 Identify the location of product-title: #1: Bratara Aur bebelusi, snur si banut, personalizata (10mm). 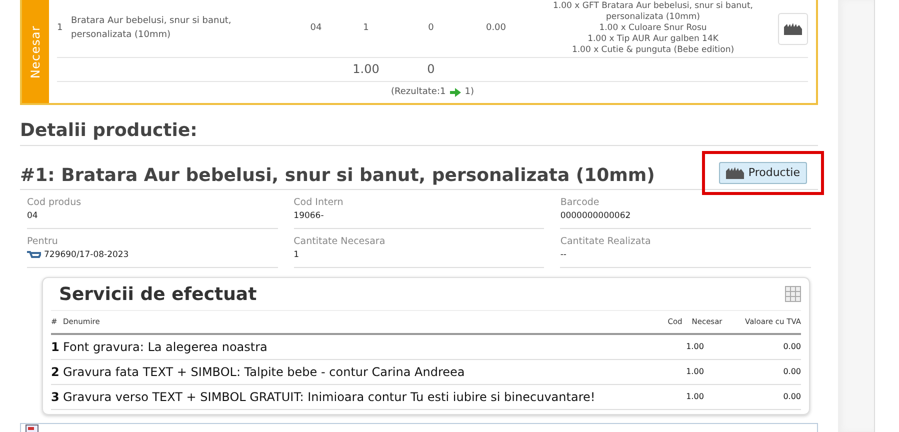
(337, 176).